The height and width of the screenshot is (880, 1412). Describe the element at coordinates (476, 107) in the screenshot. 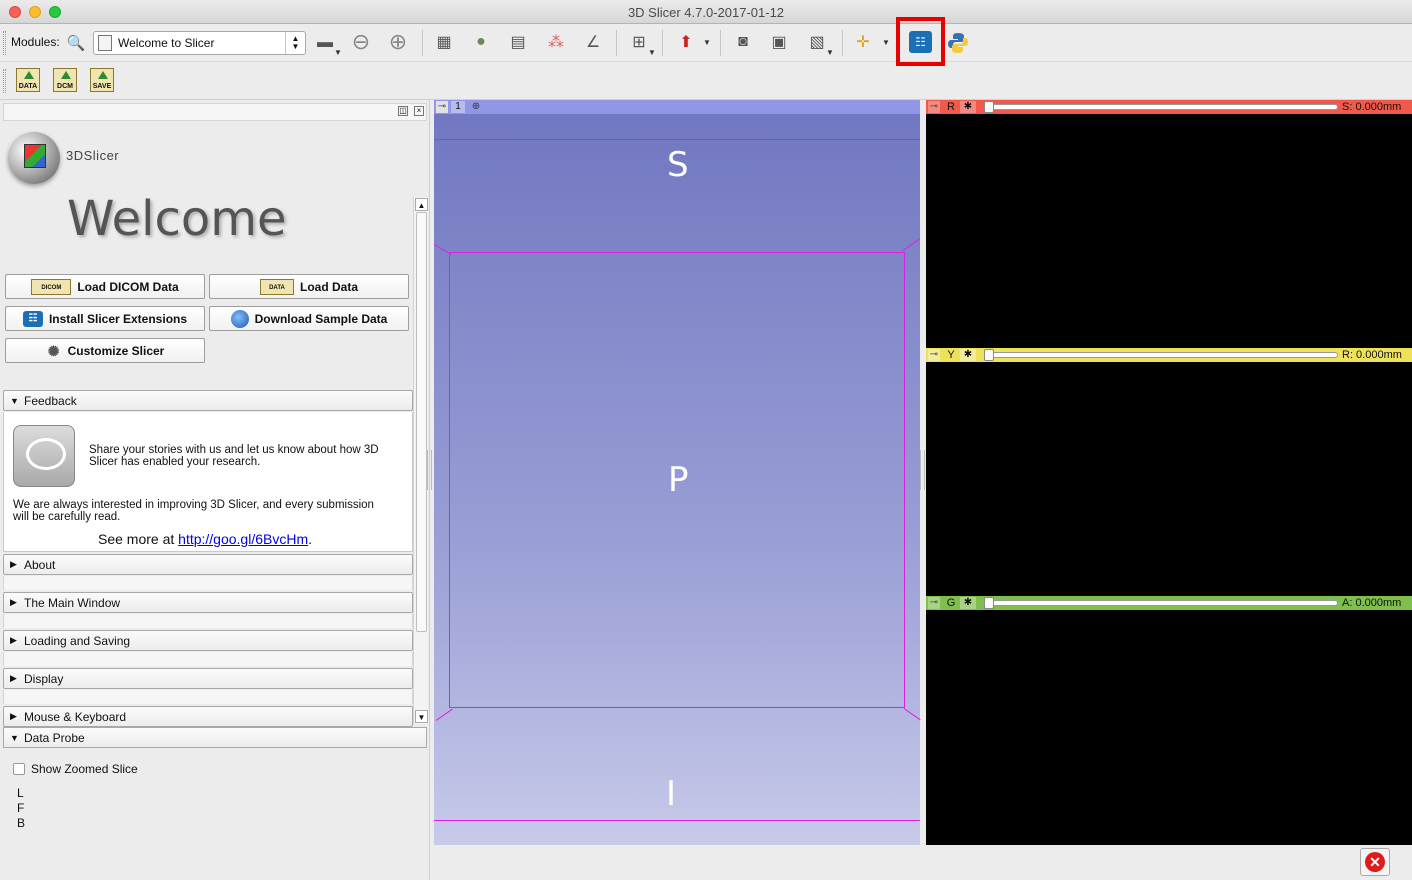

I see `center-view-icon: ⊕` at that location.